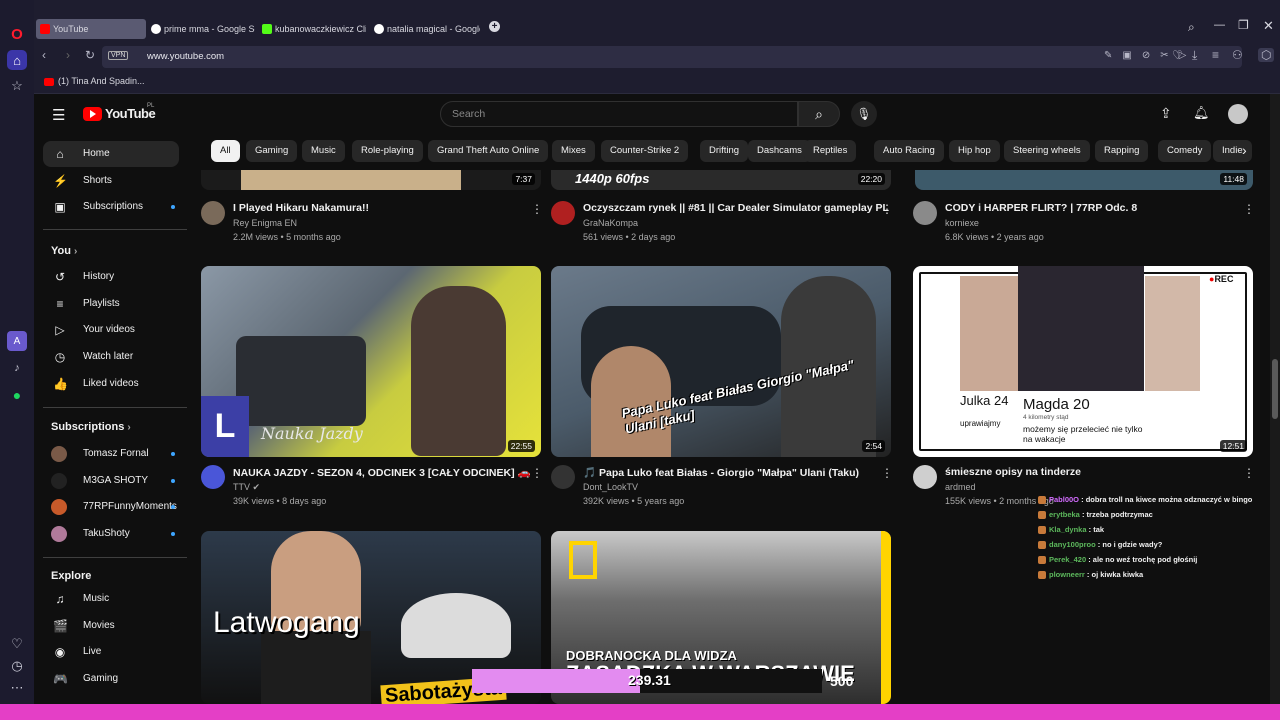 This screenshot has width=1280, height=720. Describe the element at coordinates (201, 29) in the screenshot. I see `tab-prime-mma: prime mma - Google Sear` at that location.